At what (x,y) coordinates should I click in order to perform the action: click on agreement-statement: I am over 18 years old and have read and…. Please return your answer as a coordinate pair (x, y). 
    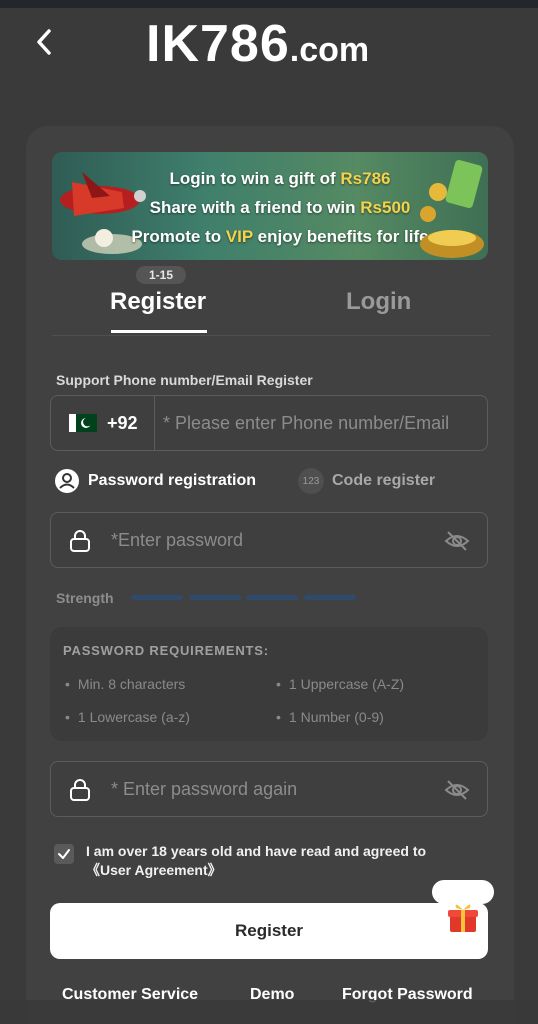
    Looking at the image, I should click on (256, 851).